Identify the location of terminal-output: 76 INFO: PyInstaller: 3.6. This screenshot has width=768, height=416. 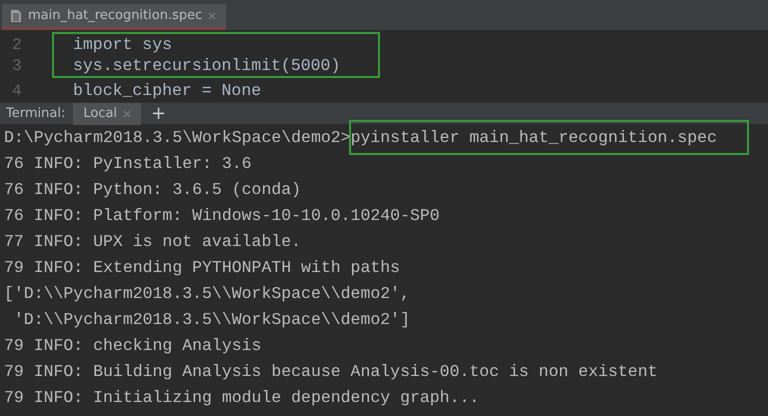
(128, 163).